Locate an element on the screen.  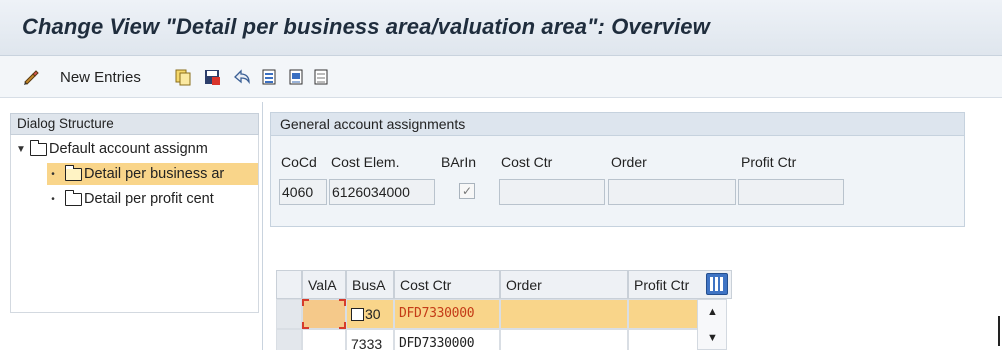
copy-icon is located at coordinates (183, 77).